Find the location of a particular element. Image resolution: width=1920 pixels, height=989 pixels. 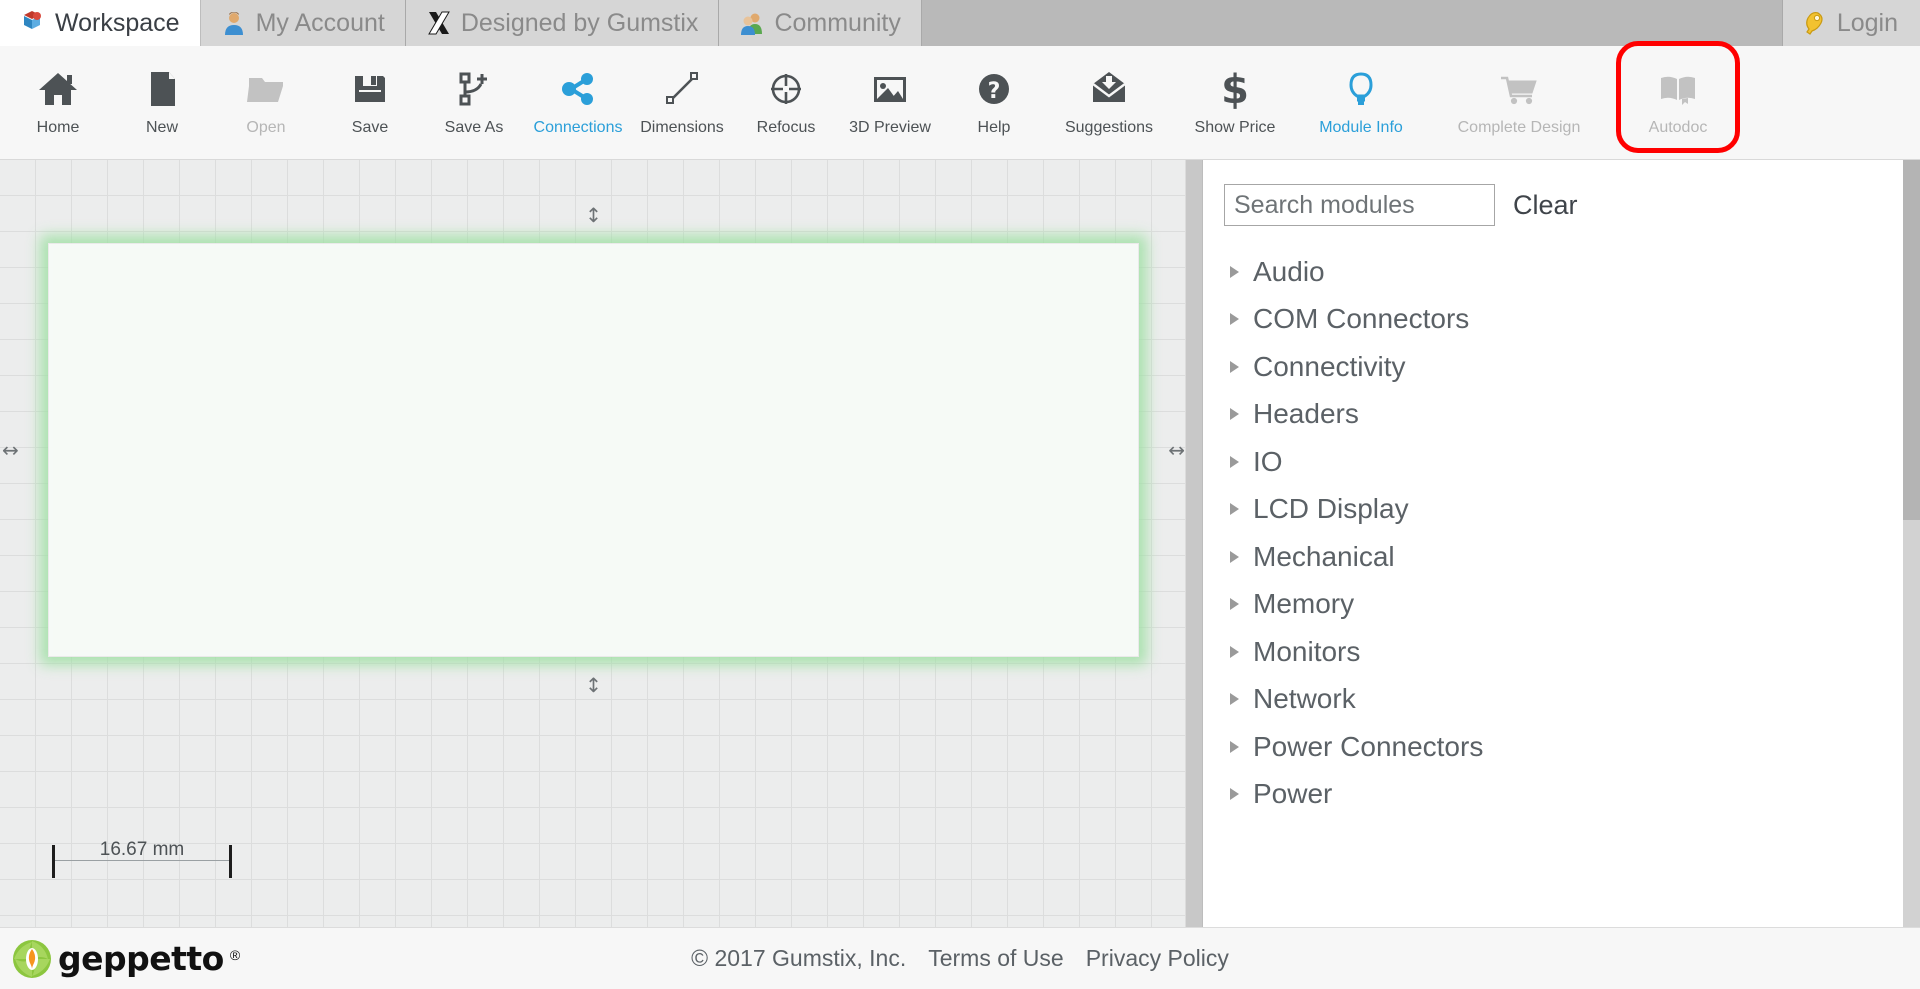

category-com-connectors: COM Connectors is located at coordinates (1561, 320).